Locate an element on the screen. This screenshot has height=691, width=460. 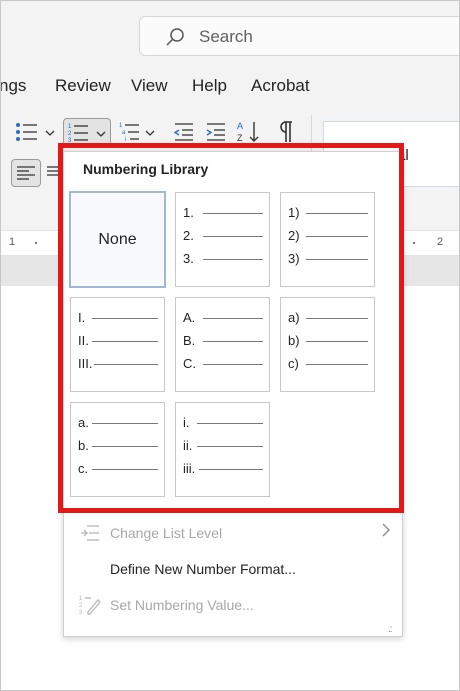
svg-text: 3 is located at coordinates (81, 612).